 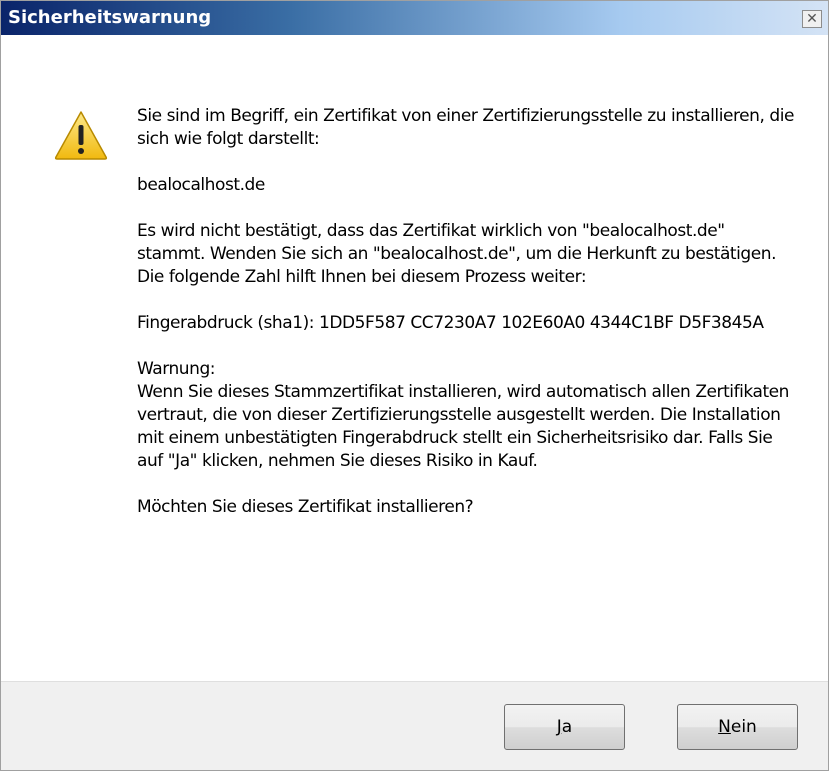 I want to click on issuer-name: bealocalhost.de, so click(x=201, y=185).